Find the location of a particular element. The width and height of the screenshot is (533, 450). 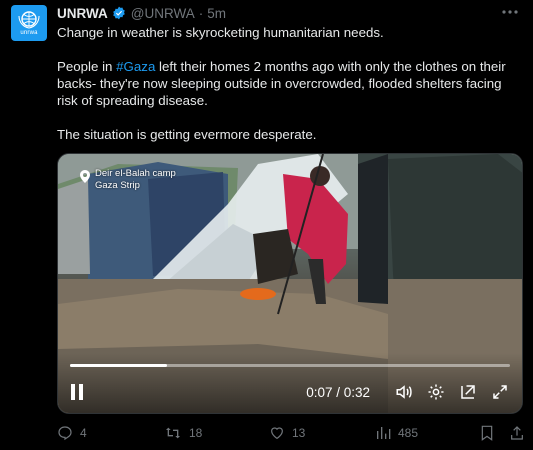

bookmark-button is located at coordinates (490, 433).